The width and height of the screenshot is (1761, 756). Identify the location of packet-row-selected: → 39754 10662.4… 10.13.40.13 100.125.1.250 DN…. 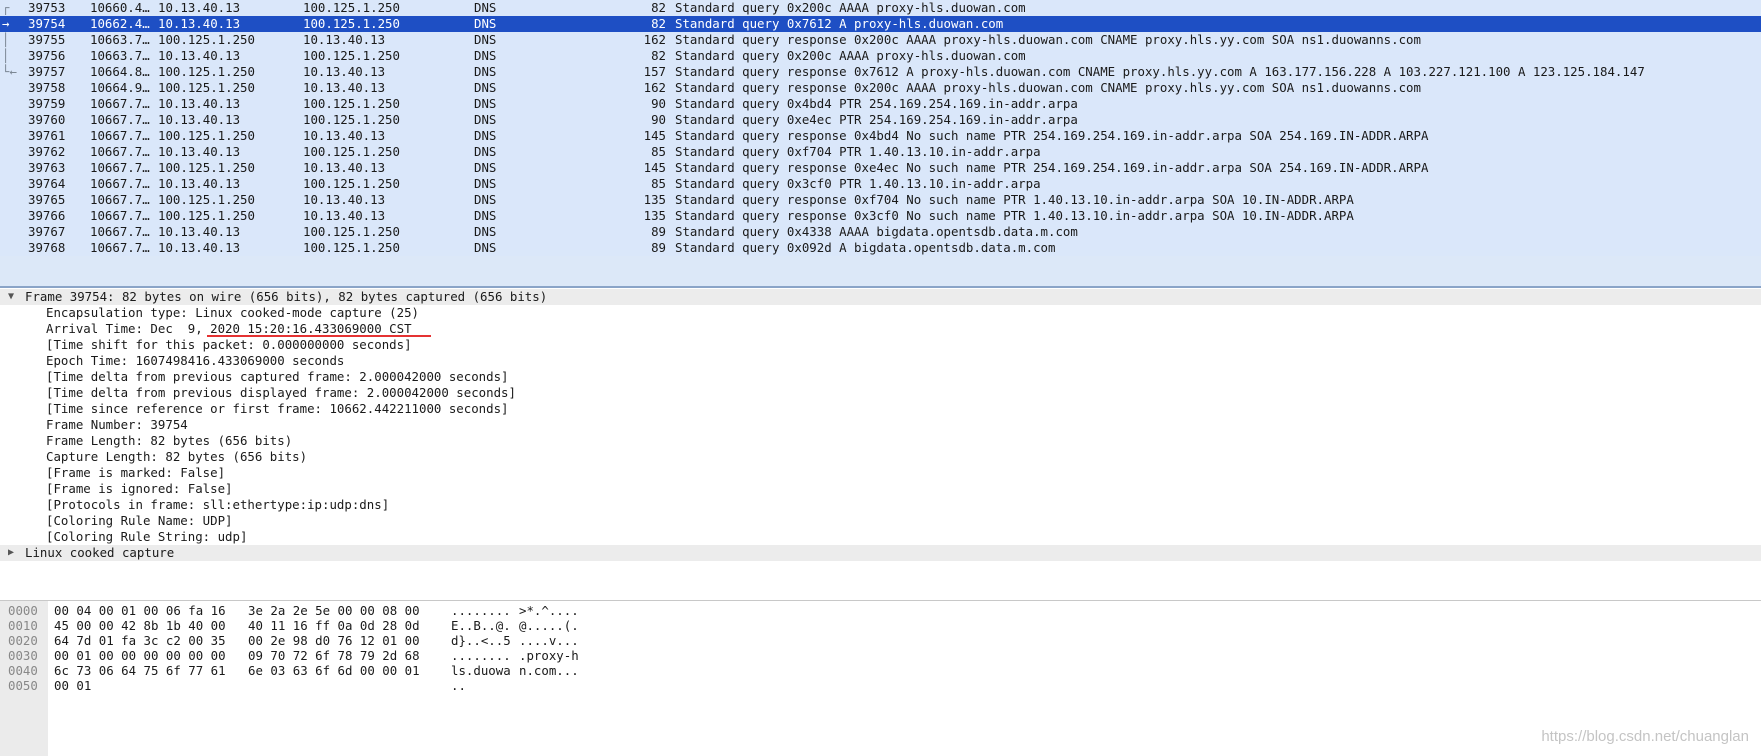
(880, 24).